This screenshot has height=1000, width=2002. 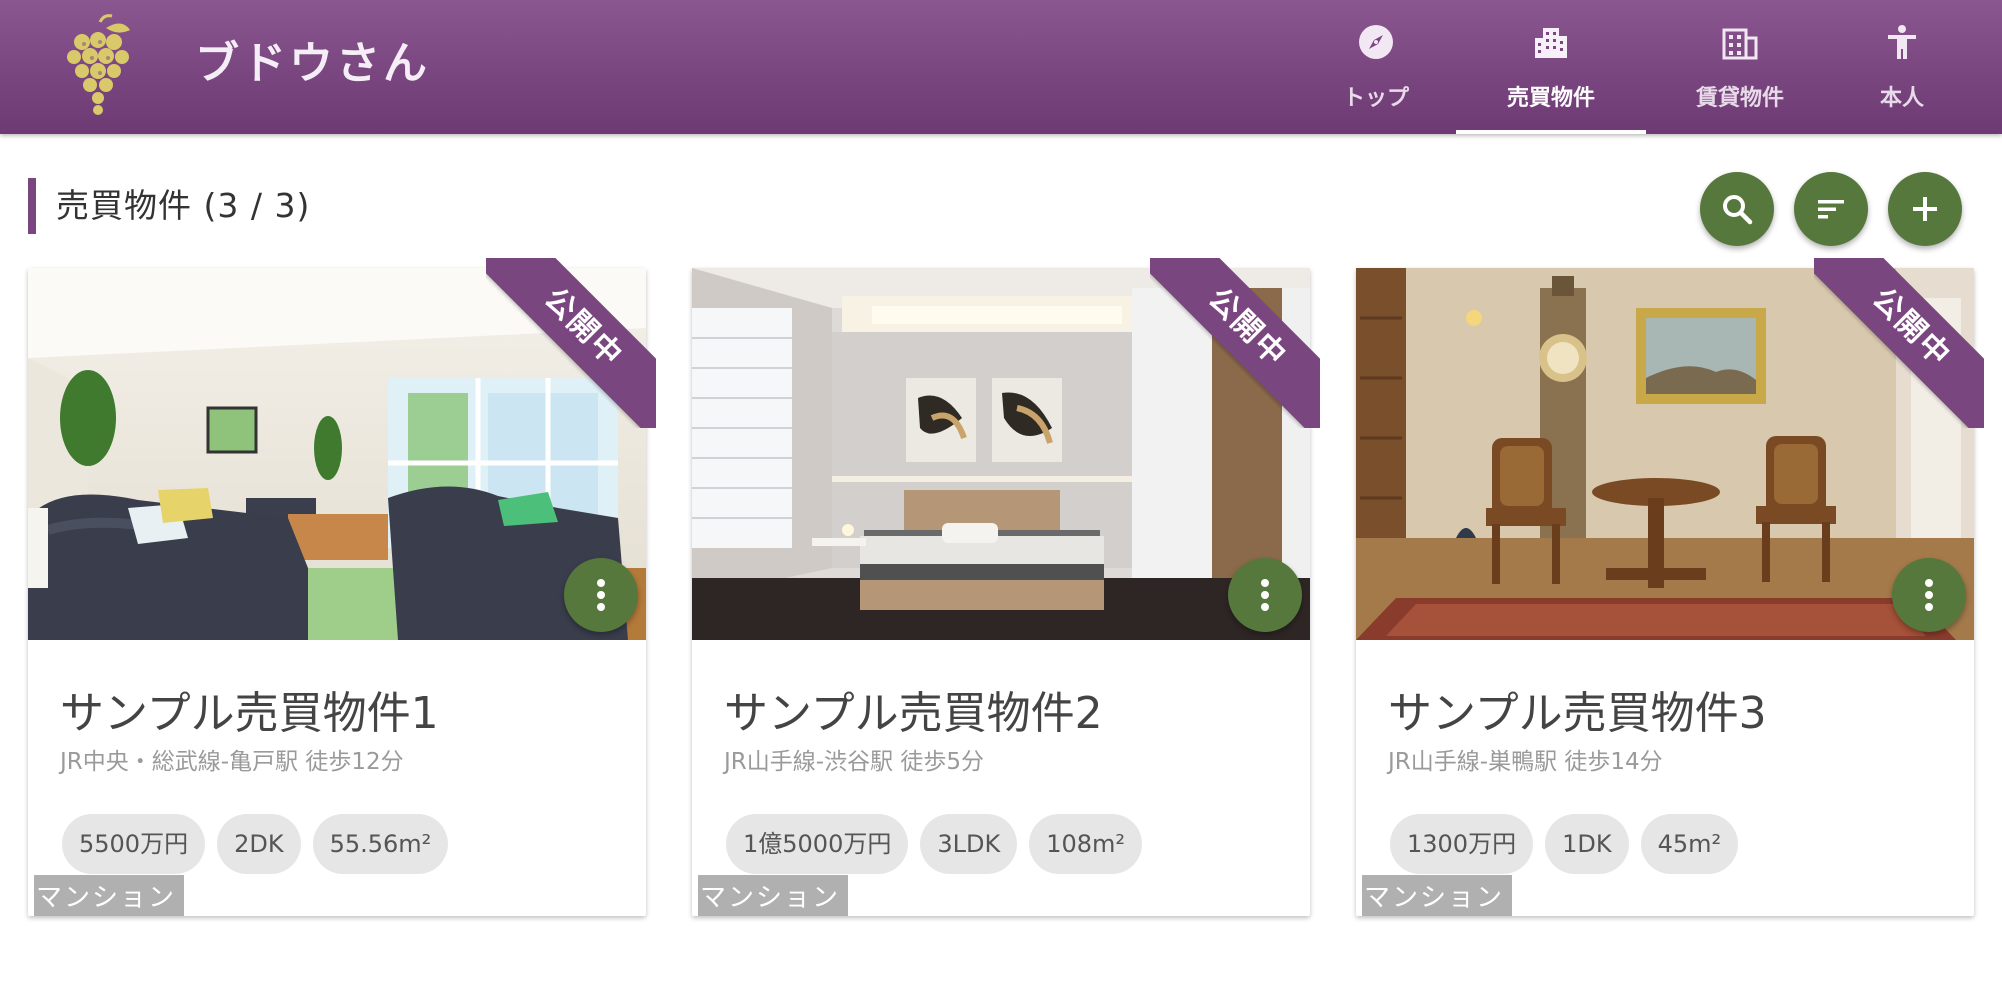 What do you see at coordinates (32, 206) in the screenshot?
I see `section-accent-bar` at bounding box center [32, 206].